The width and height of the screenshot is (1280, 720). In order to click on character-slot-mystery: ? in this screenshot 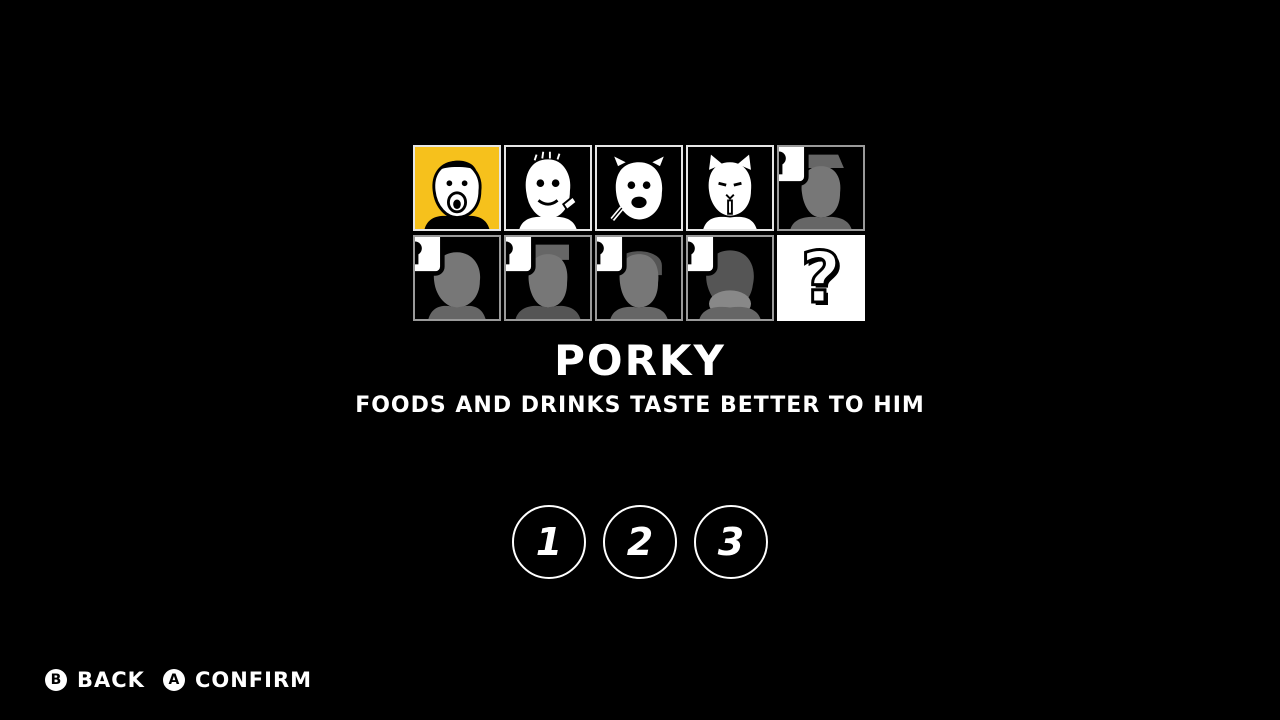, I will do `click(821, 278)`.